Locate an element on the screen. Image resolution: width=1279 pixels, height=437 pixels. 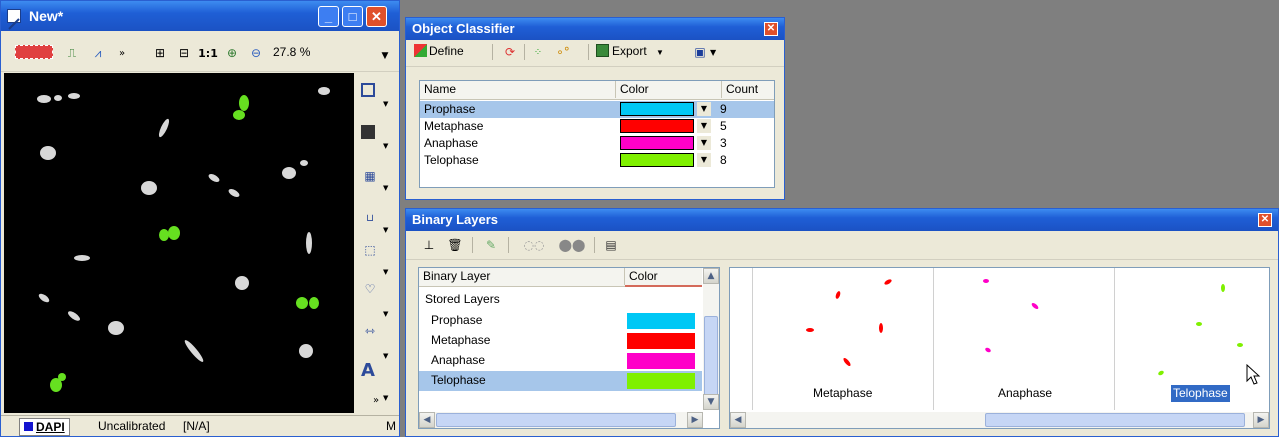
intersect-icon: ◌◌ is located at coordinates (534, 245).